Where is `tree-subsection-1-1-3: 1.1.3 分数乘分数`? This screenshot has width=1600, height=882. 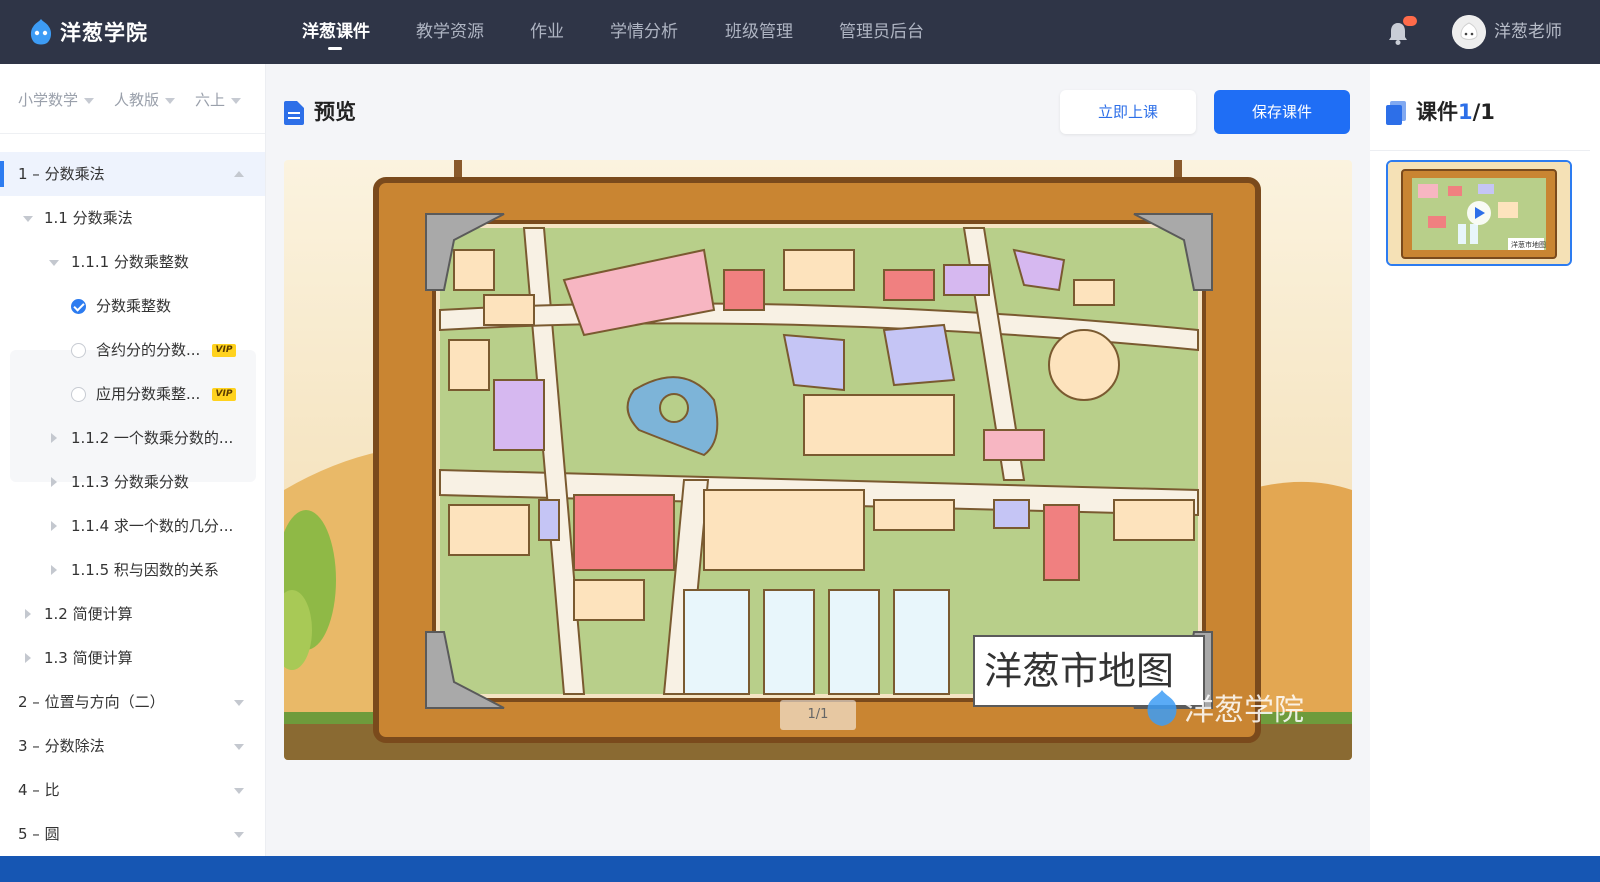
tree-subsection-1-1-3: 1.1.3 分数乘分数 is located at coordinates (132, 482).